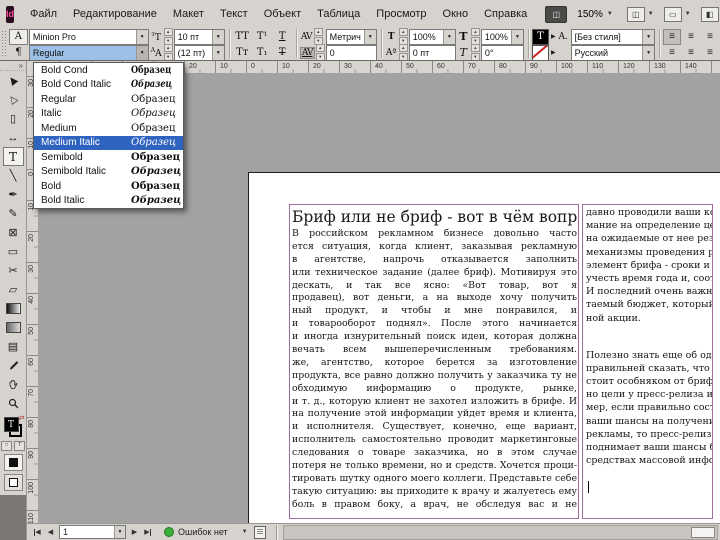 This screenshot has height=540, width=720. What do you see at coordinates (242, 53) in the screenshot?
I see `small-caps-button: Tт` at bounding box center [242, 53].